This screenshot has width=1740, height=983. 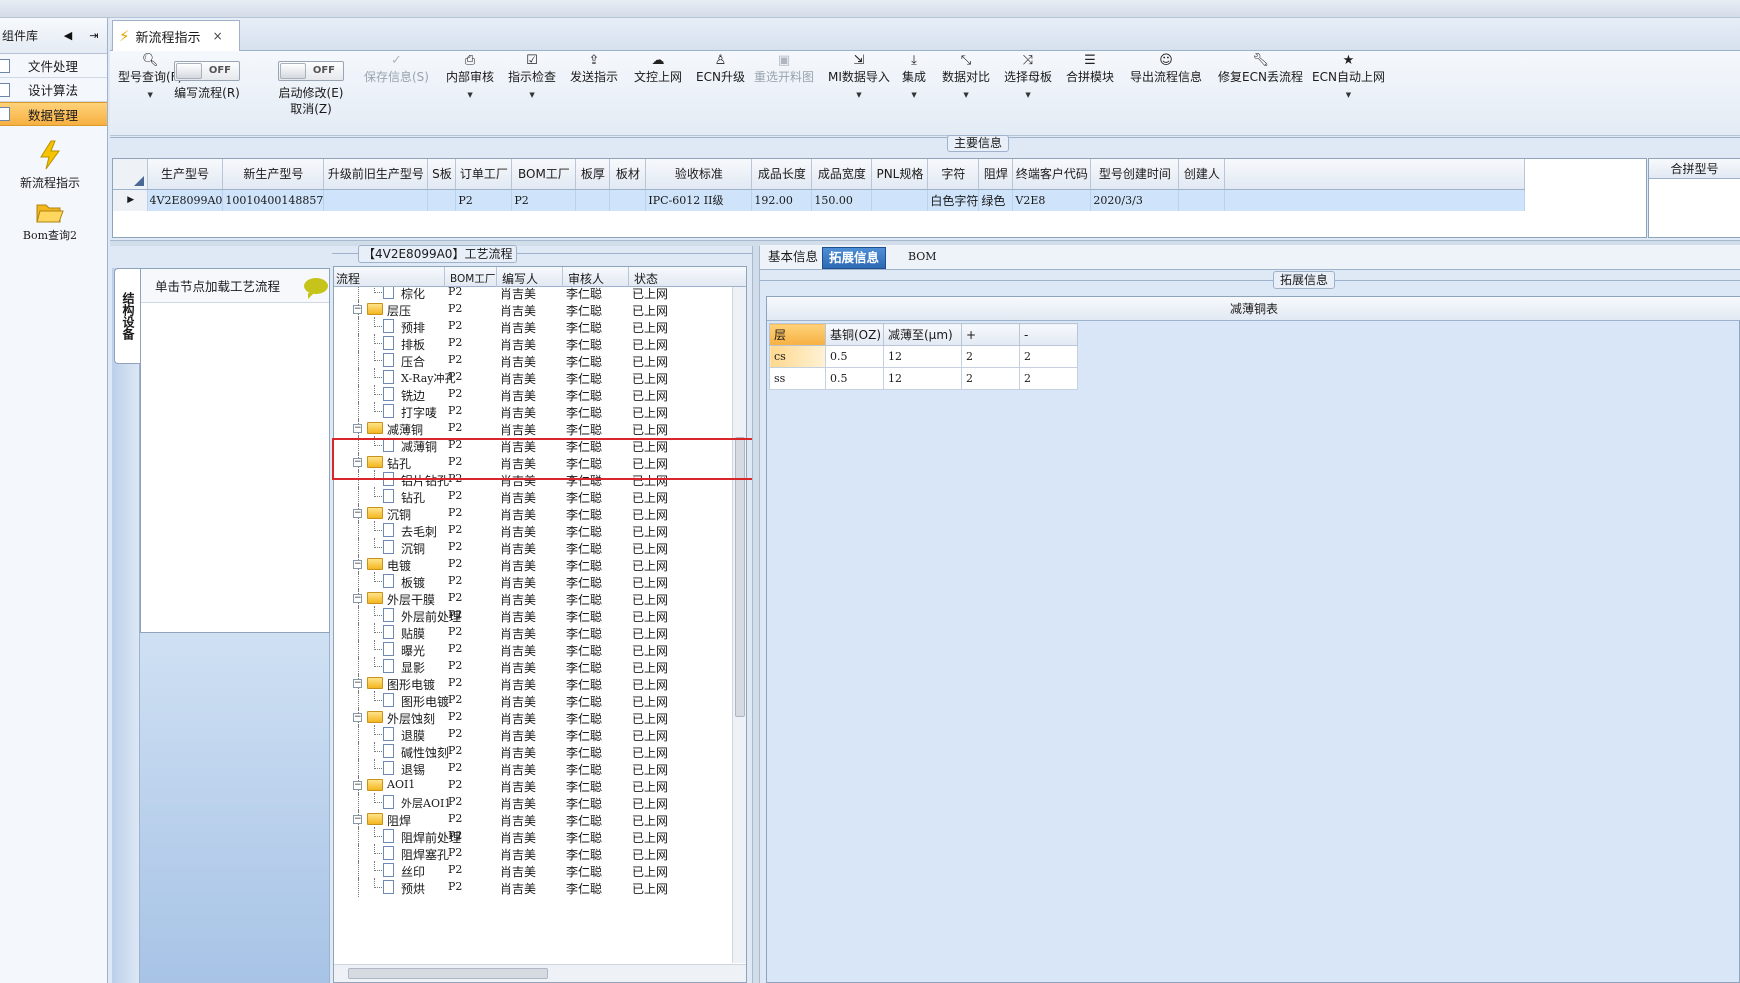 What do you see at coordinates (922, 258) in the screenshot?
I see `detail-tab: BOM` at bounding box center [922, 258].